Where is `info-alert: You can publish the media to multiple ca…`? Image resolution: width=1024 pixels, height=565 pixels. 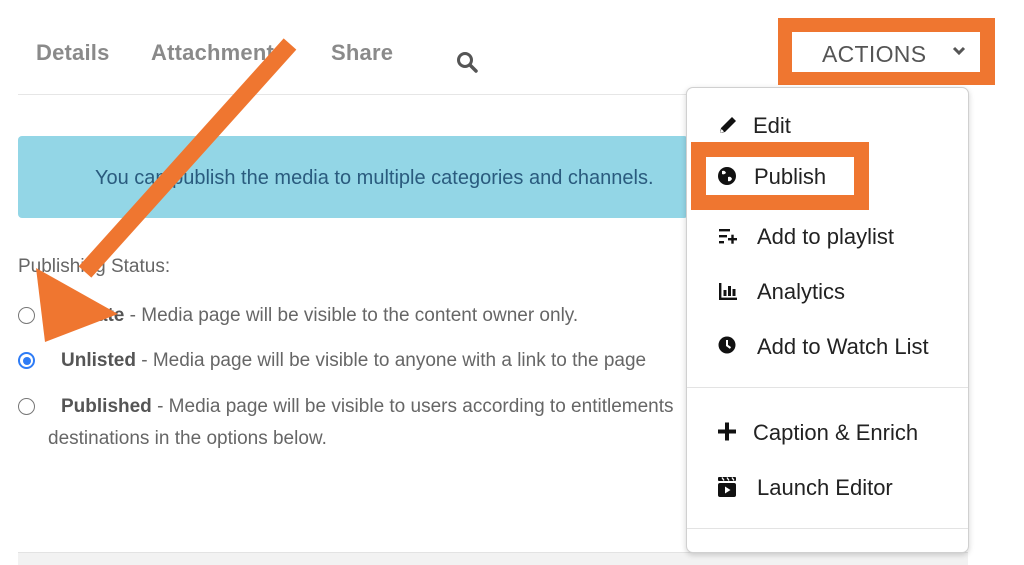
info-alert: You can publish the media to multiple ca… is located at coordinates (353, 177).